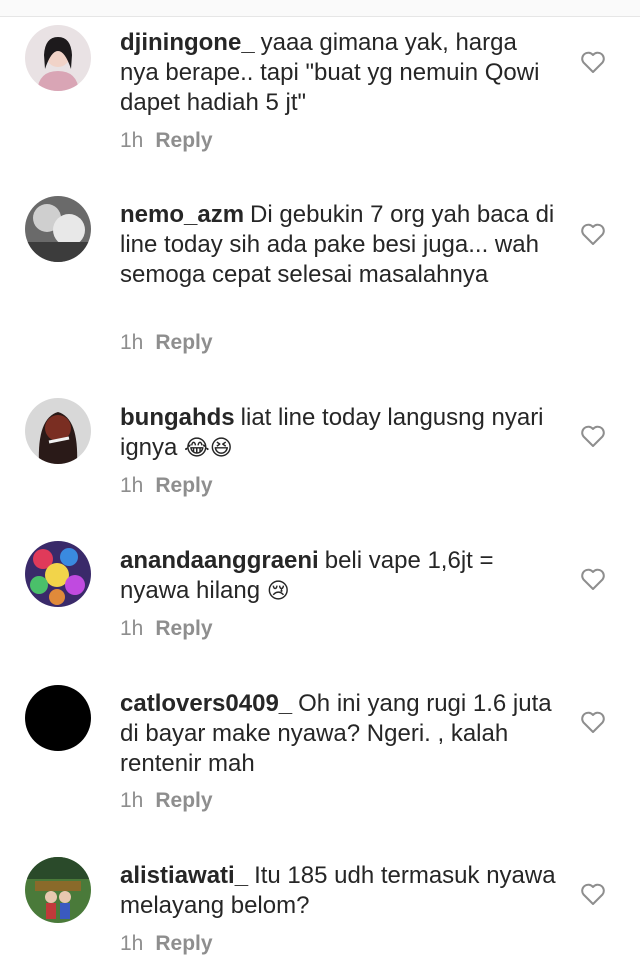 The width and height of the screenshot is (640, 958). Describe the element at coordinates (320, 8) in the screenshot. I see `top-divider` at that location.